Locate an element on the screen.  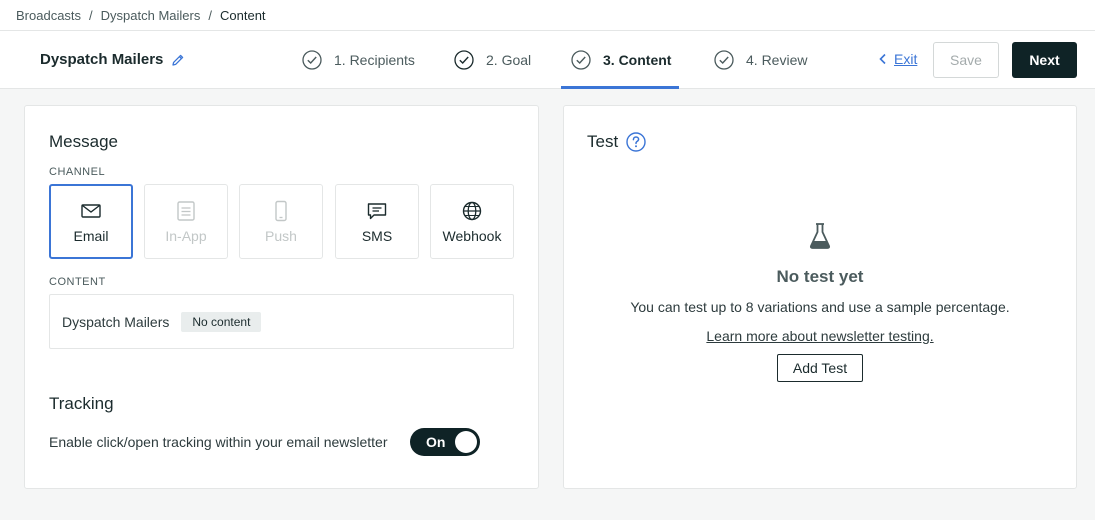
step-review: 4. Review is located at coordinates (760, 60).